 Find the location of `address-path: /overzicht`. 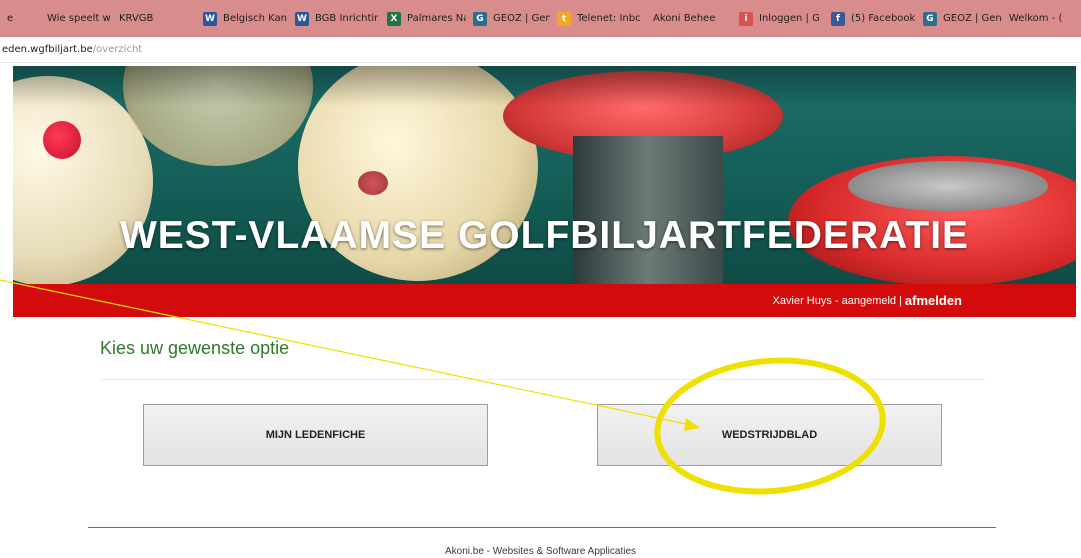

address-path: /overzicht is located at coordinates (117, 49).